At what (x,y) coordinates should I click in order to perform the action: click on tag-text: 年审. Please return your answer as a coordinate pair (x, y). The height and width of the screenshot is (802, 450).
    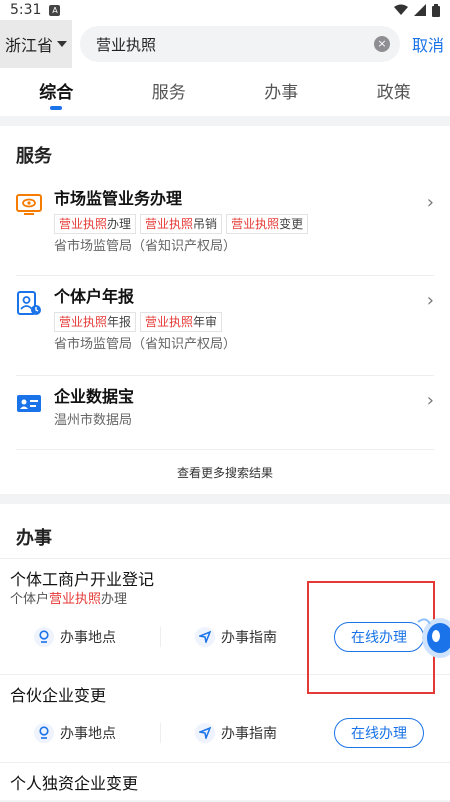
    Looking at the image, I should click on (205, 322).